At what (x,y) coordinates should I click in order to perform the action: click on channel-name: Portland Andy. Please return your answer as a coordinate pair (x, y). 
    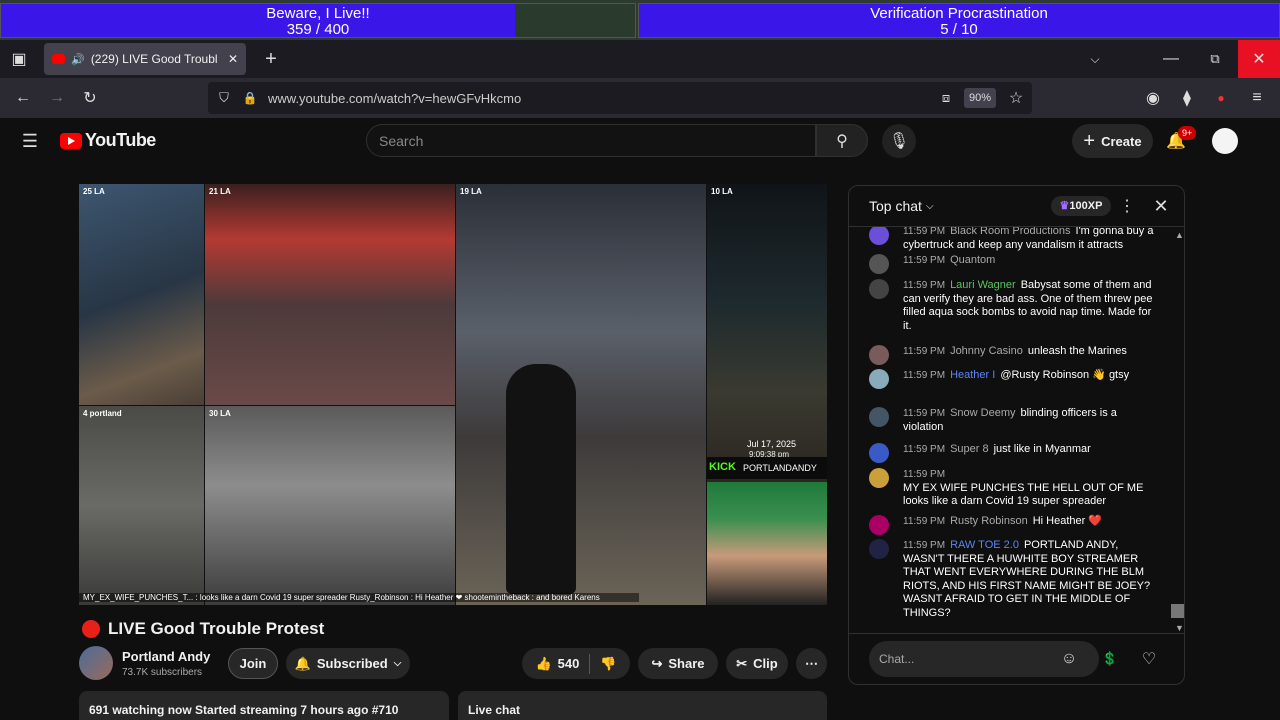
    Looking at the image, I should click on (166, 656).